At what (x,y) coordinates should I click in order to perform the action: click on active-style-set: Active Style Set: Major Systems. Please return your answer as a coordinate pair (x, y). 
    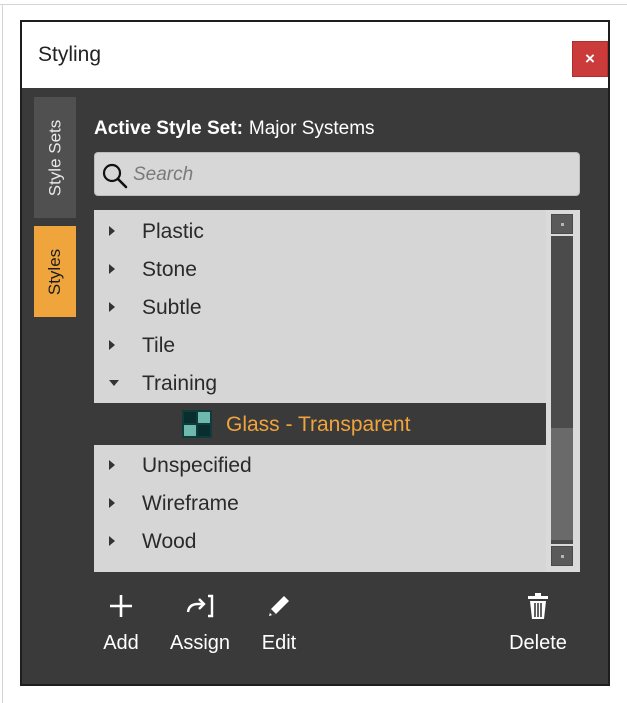
    Looking at the image, I should click on (234, 129).